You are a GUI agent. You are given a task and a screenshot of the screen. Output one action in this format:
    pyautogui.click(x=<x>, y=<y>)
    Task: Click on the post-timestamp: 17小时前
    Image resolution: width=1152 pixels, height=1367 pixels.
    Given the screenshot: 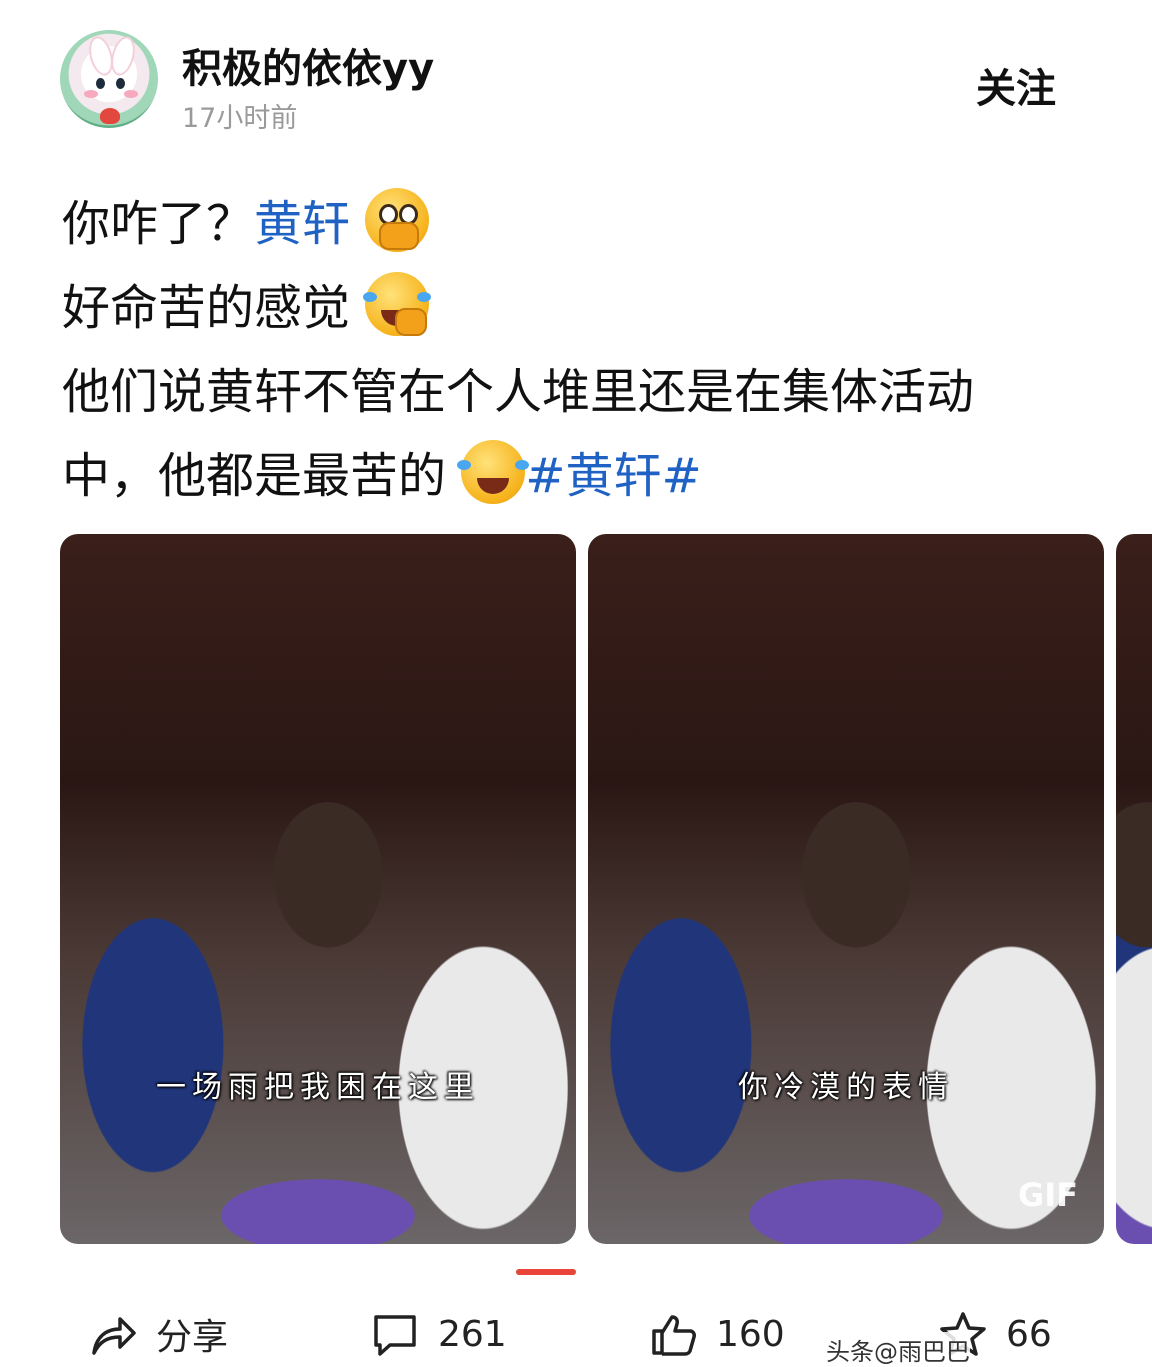 What is the action you would take?
    pyautogui.click(x=240, y=118)
    